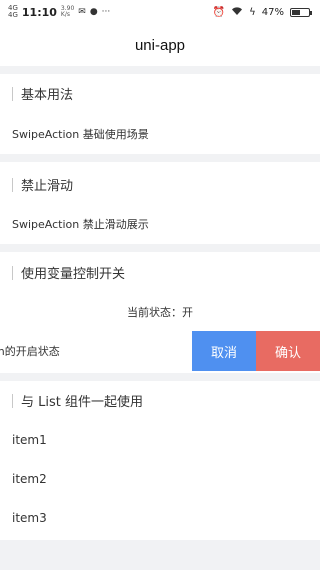 The height and width of the screenshot is (570, 320). I want to click on swipe-row-disabled: SwipeAction 禁止滑动展示, so click(80, 224).